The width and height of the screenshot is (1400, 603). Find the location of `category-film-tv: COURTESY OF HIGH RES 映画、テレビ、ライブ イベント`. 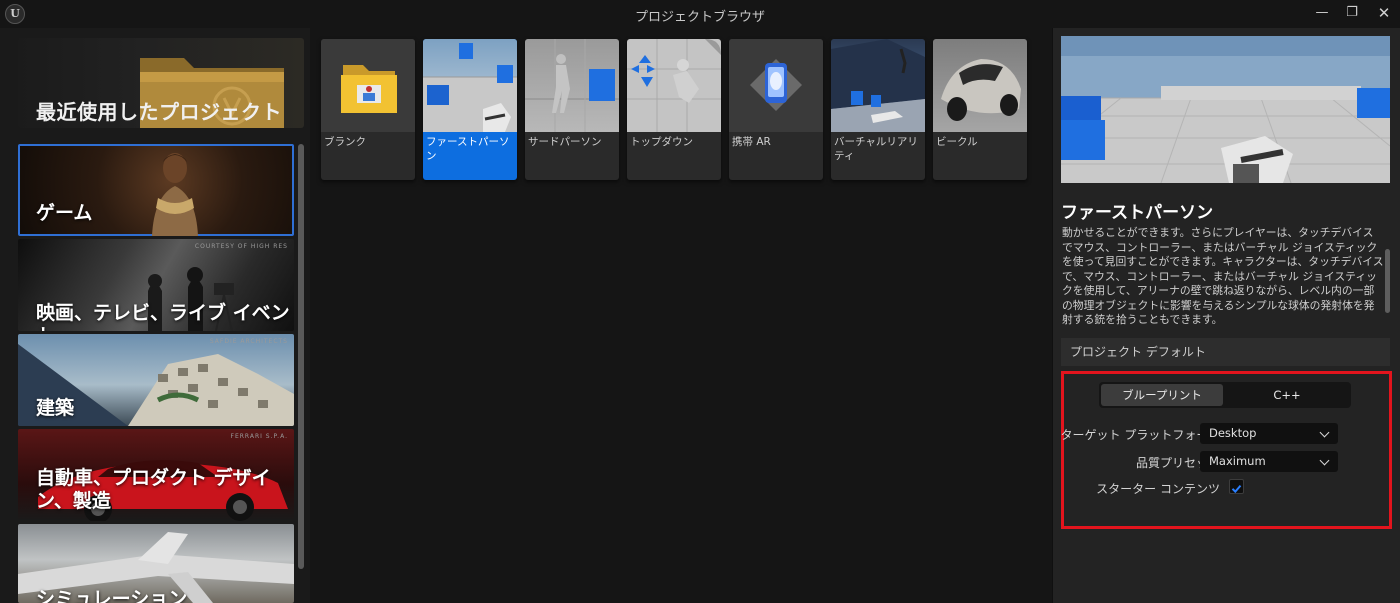

category-film-tv: COURTESY OF HIGH RES 映画、テレビ、ライブ イベント is located at coordinates (156, 285).